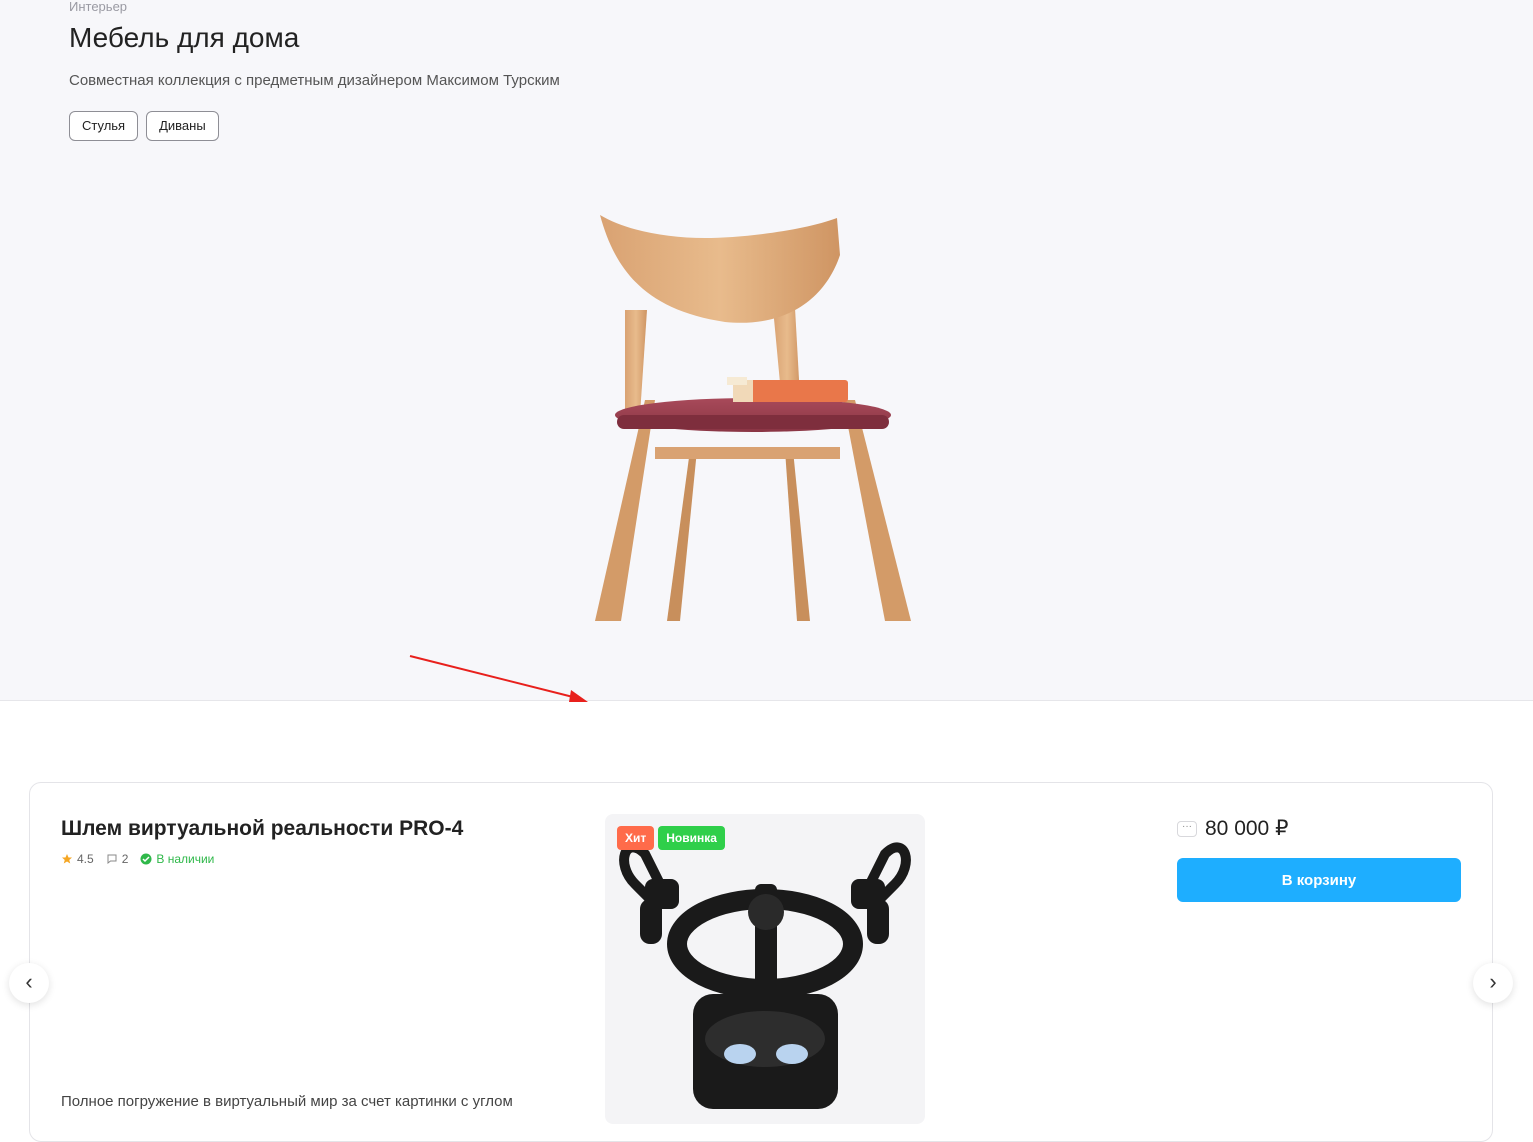 Image resolution: width=1533 pixels, height=1142 pixels. What do you see at coordinates (98, 7) in the screenshot?
I see `hero-eyebrow: Интерьер` at bounding box center [98, 7].